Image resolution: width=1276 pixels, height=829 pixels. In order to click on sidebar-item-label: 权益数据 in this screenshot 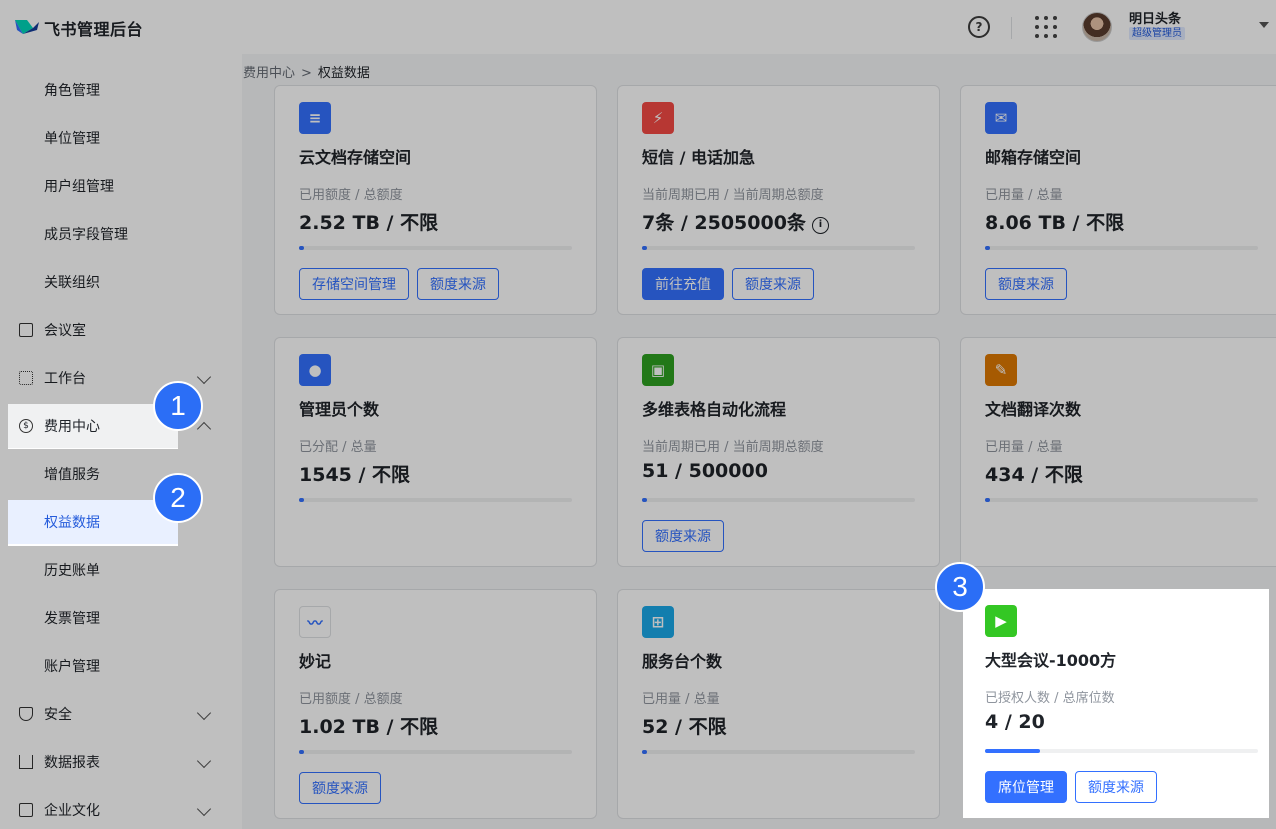, I will do `click(72, 523)`.